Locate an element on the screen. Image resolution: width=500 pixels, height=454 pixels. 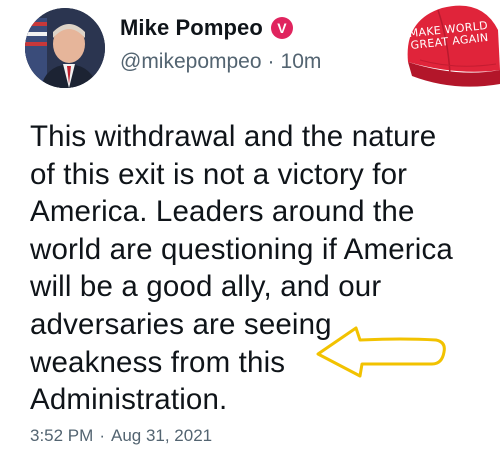
red-cap-sticker: MAKE WORLD GREAT AGAIN is located at coordinates (449, 50).